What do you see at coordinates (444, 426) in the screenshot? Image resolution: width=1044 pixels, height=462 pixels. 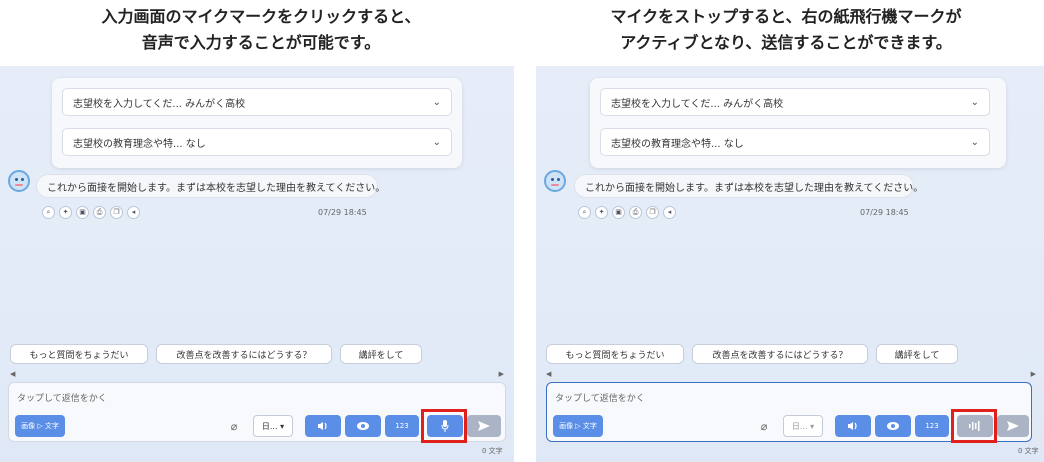 I see `mic-highlight-box` at bounding box center [444, 426].